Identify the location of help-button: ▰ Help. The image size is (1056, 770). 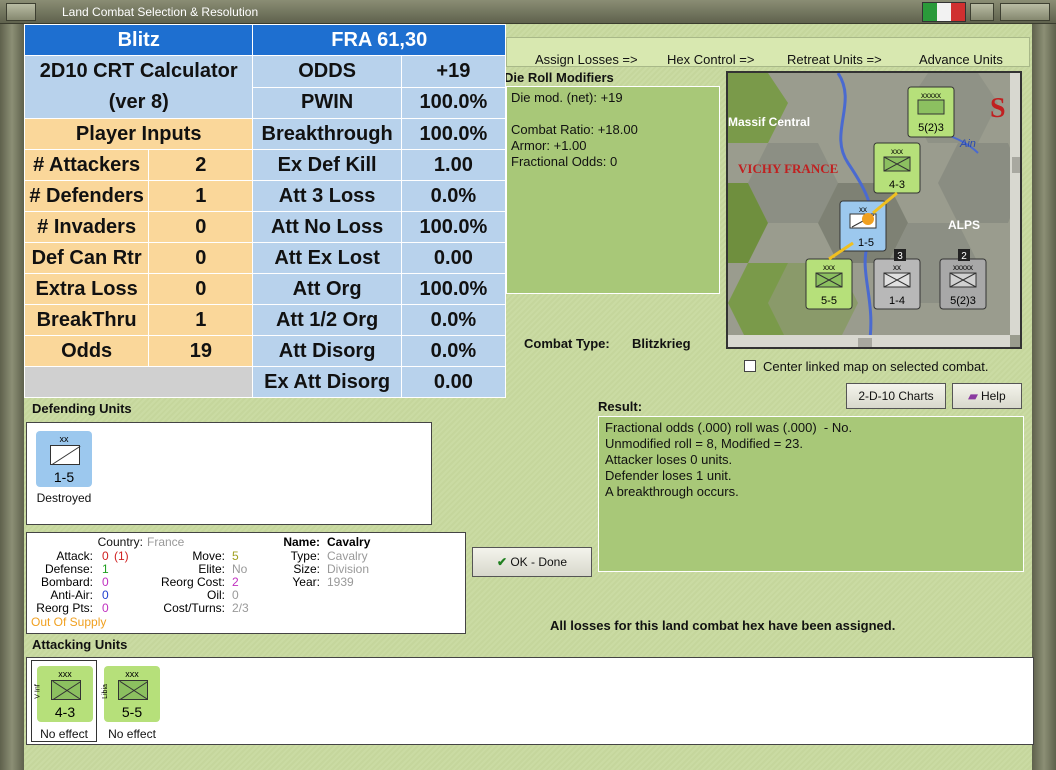
(987, 396).